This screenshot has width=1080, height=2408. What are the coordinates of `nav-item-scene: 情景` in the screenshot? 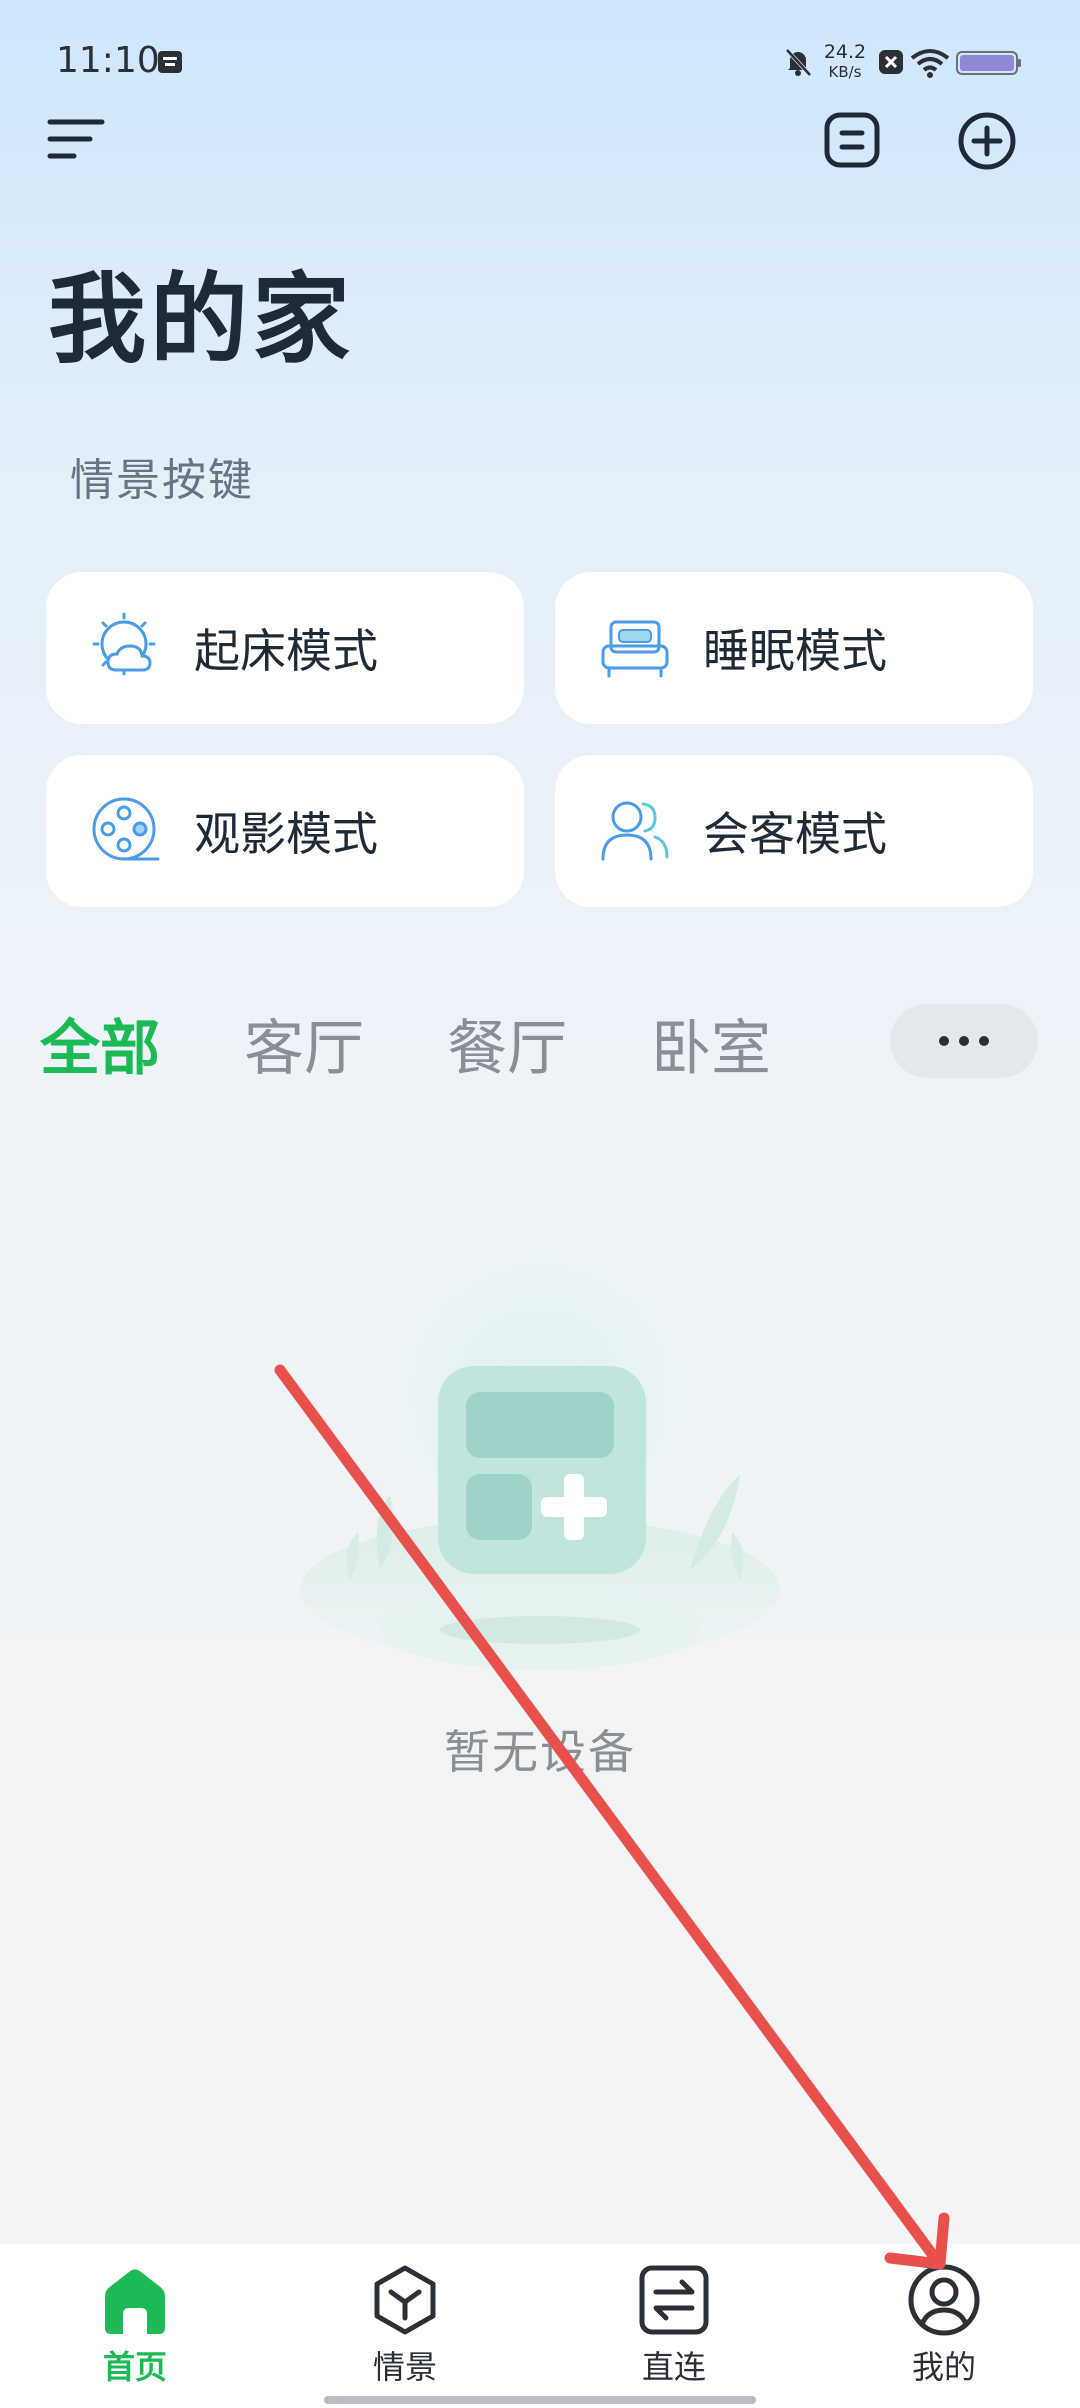 It's located at (405, 2325).